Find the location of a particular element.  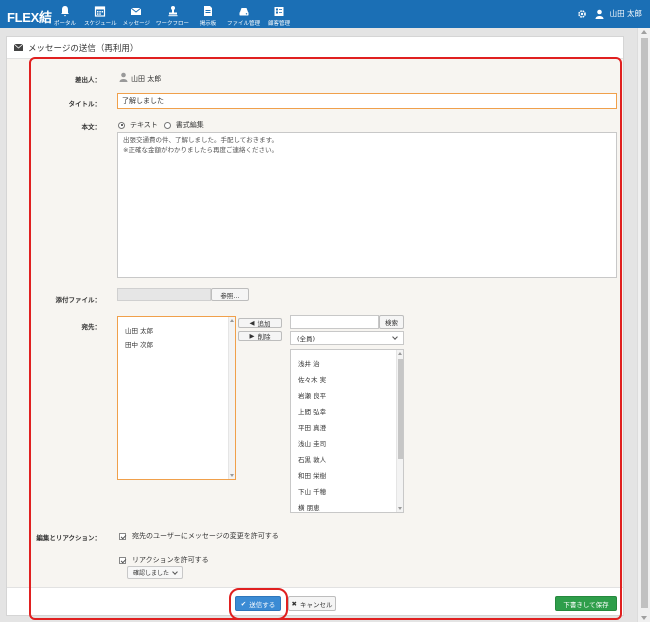

nav-label: 顧客管理 is located at coordinates (279, 24).